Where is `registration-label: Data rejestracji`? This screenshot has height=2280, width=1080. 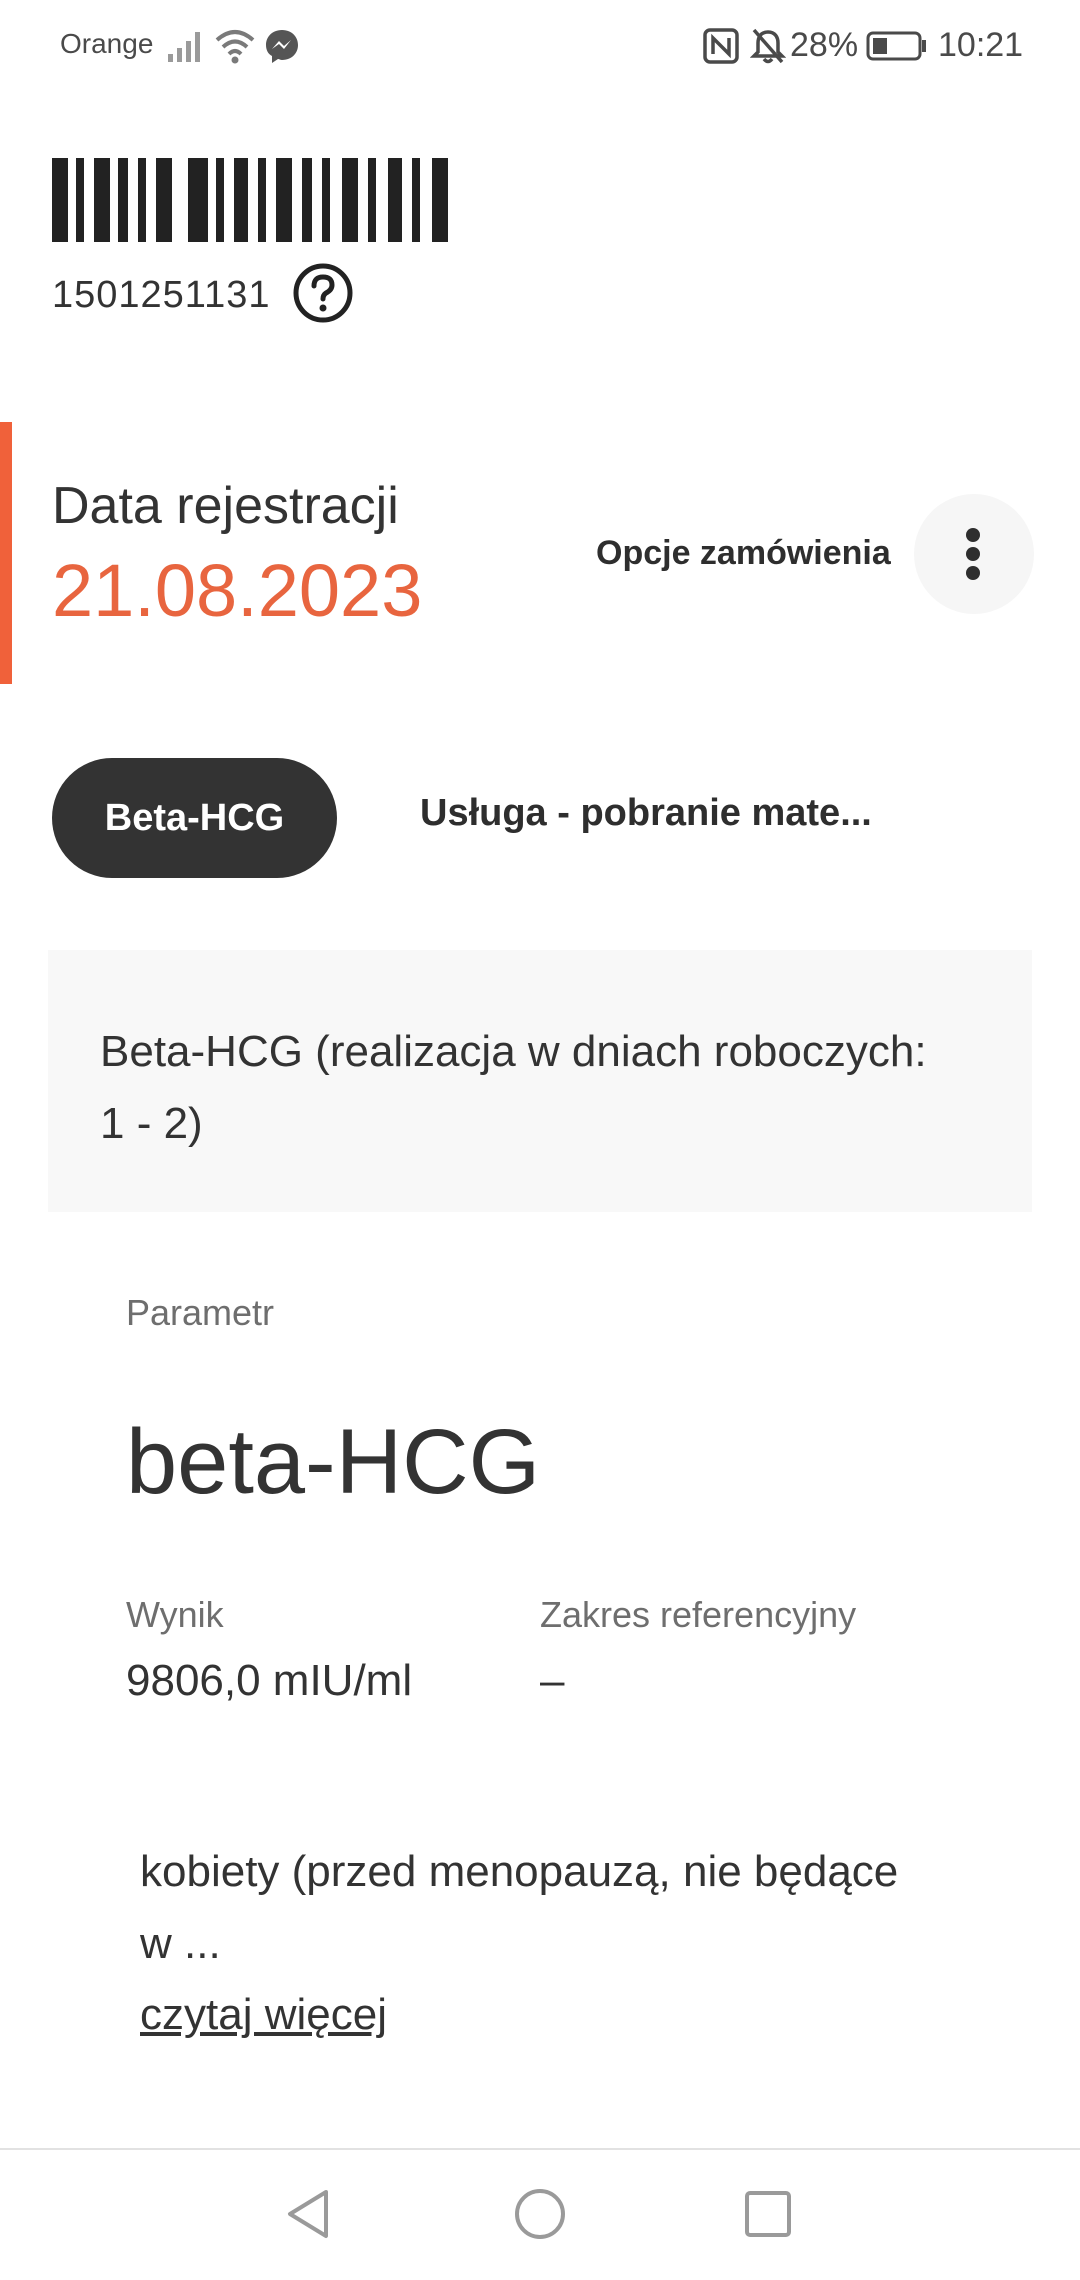 registration-label: Data rejestracji is located at coordinates (225, 506).